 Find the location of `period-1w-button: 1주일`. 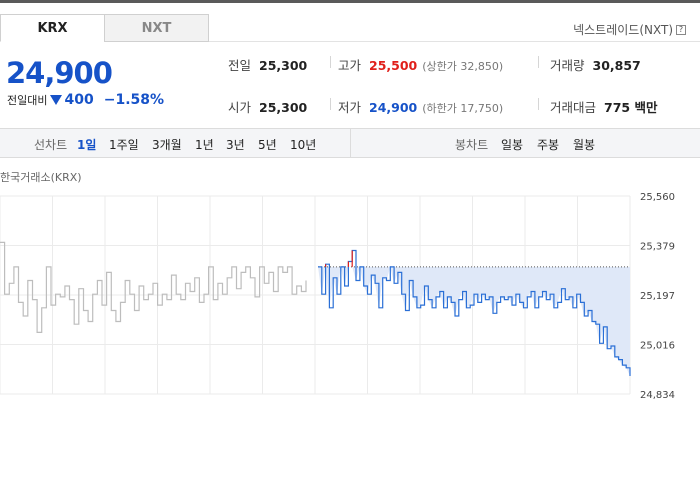

period-1w-button: 1주일 is located at coordinates (124, 144).